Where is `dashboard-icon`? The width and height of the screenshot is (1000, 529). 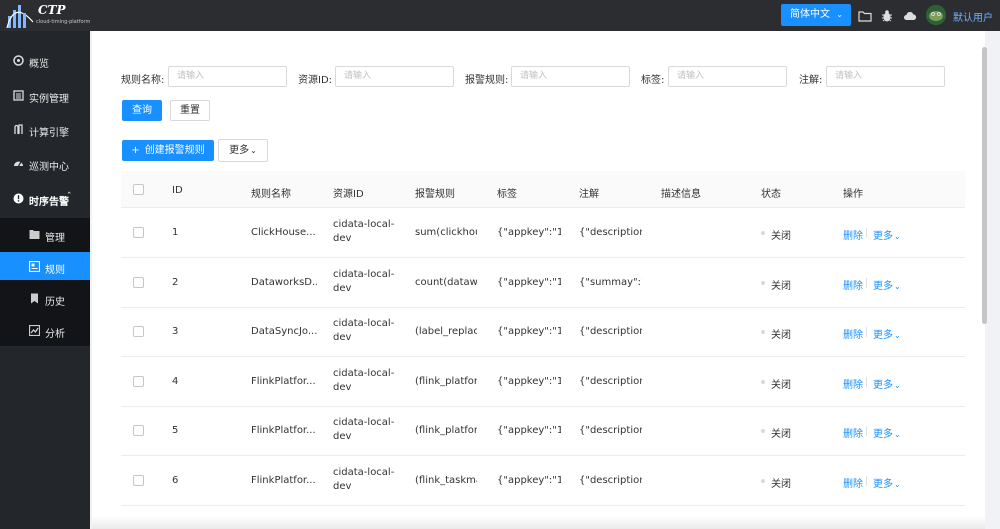 dashboard-icon is located at coordinates (18, 60).